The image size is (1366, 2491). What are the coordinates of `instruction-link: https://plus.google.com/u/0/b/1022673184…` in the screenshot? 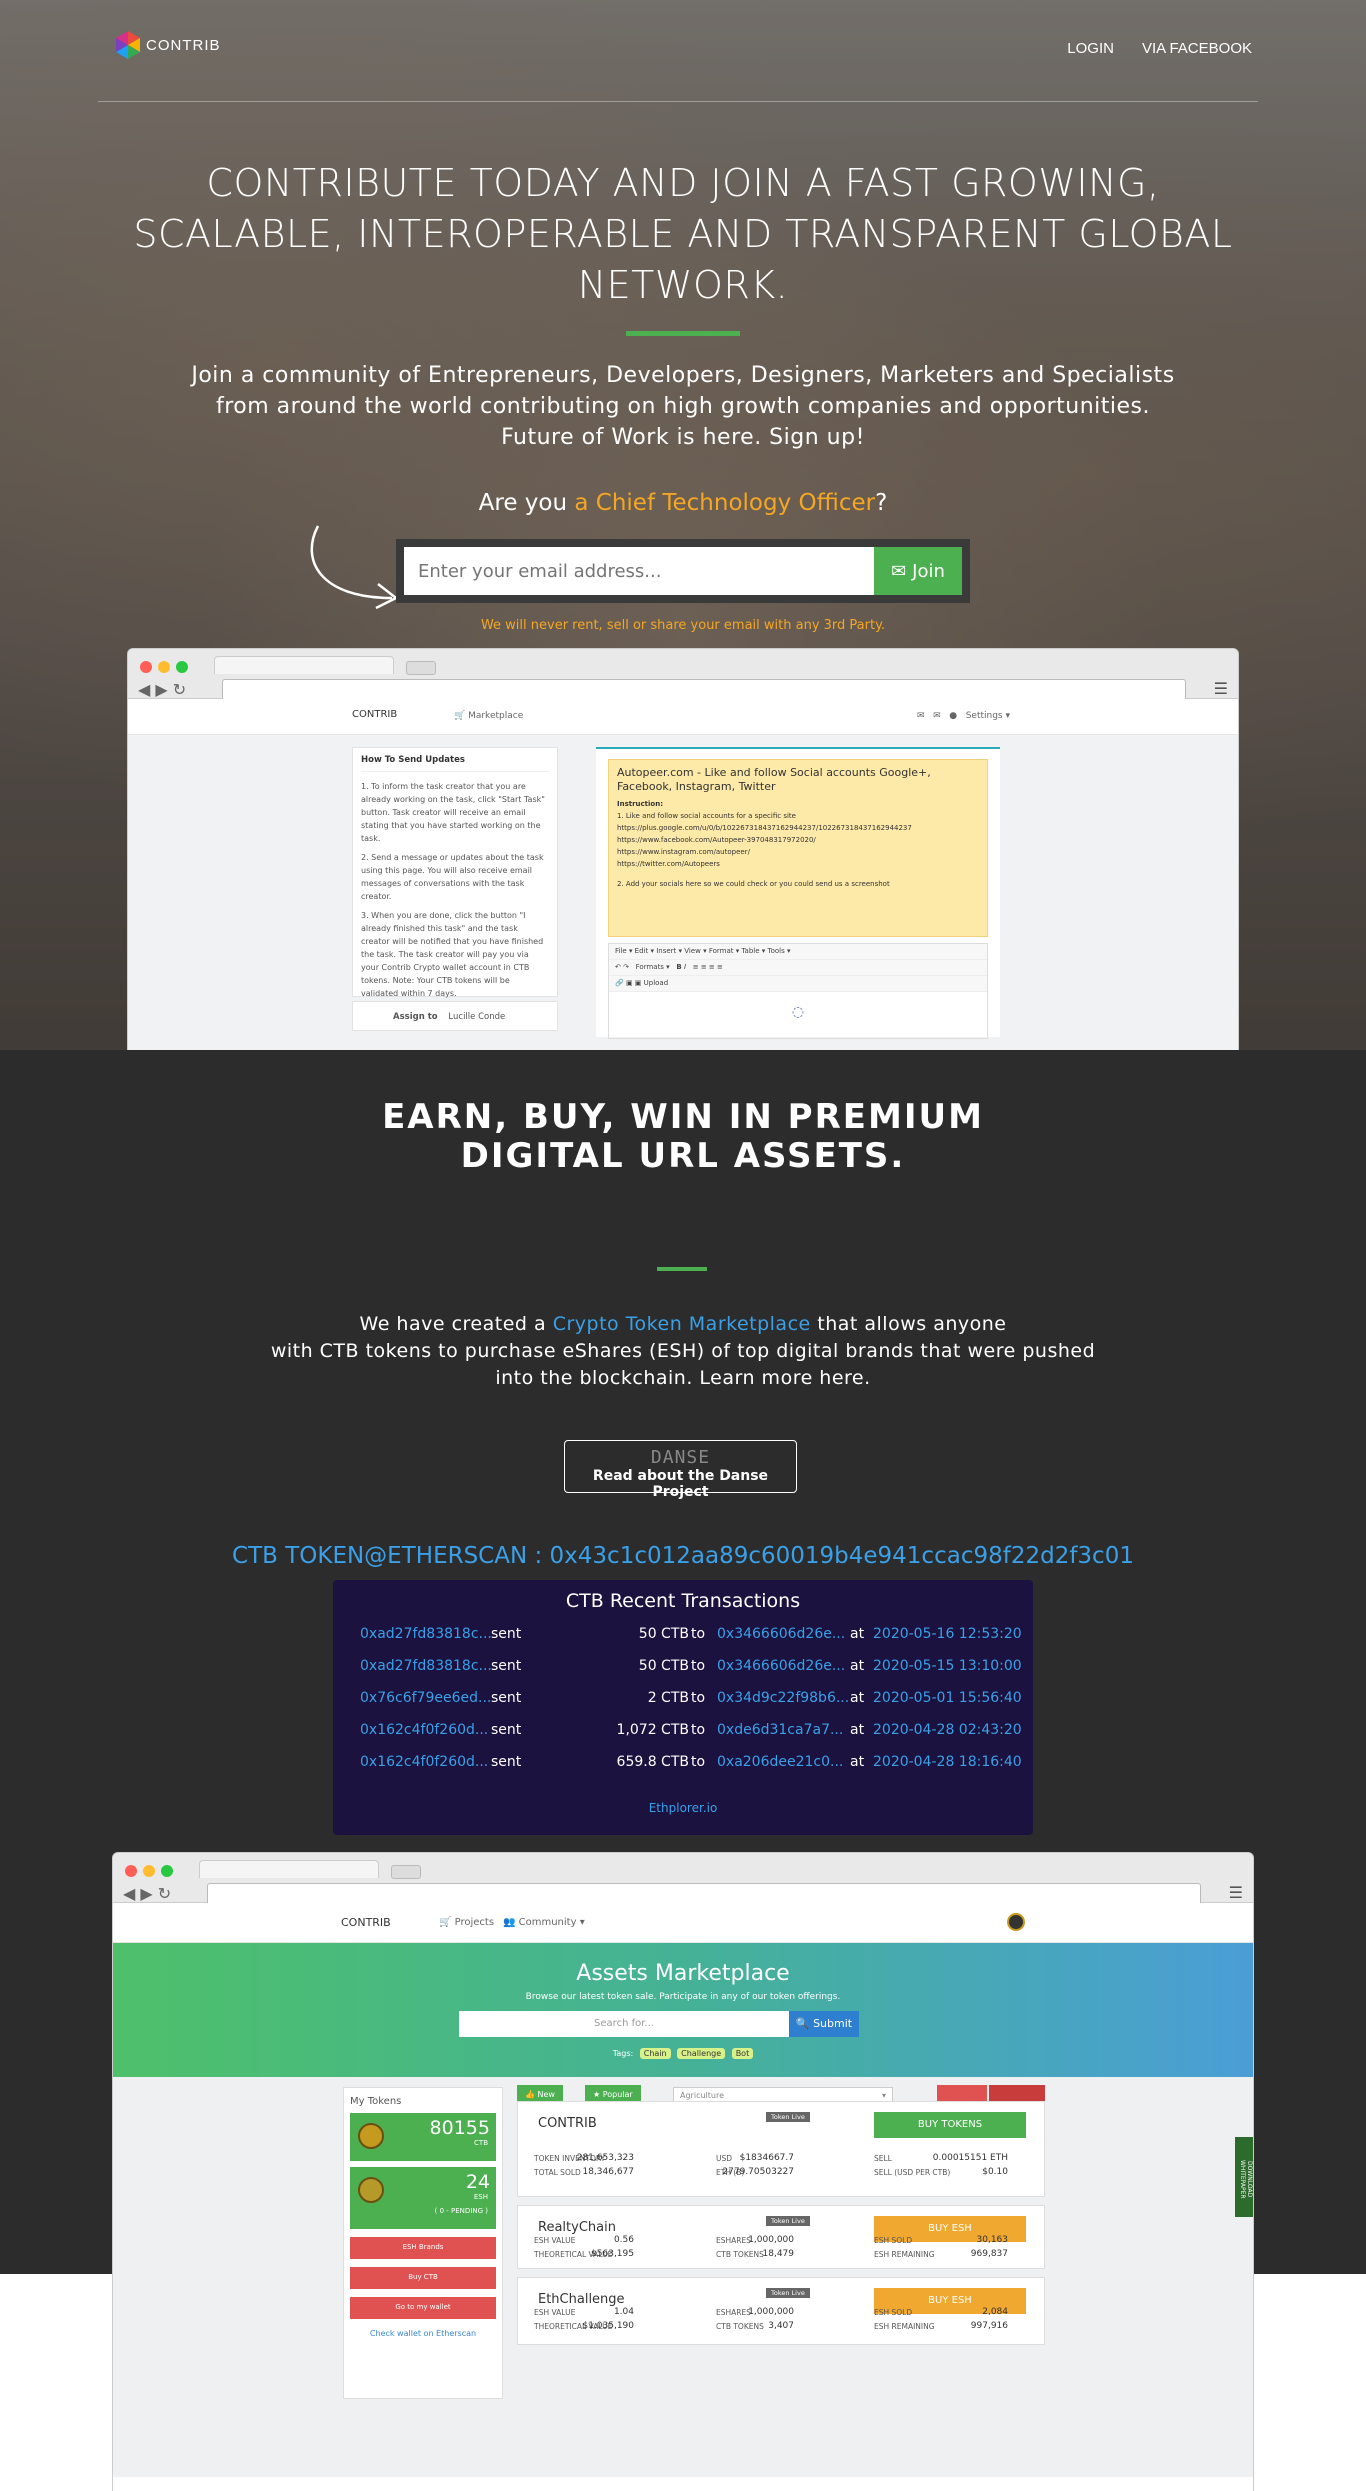 It's located at (798, 828).